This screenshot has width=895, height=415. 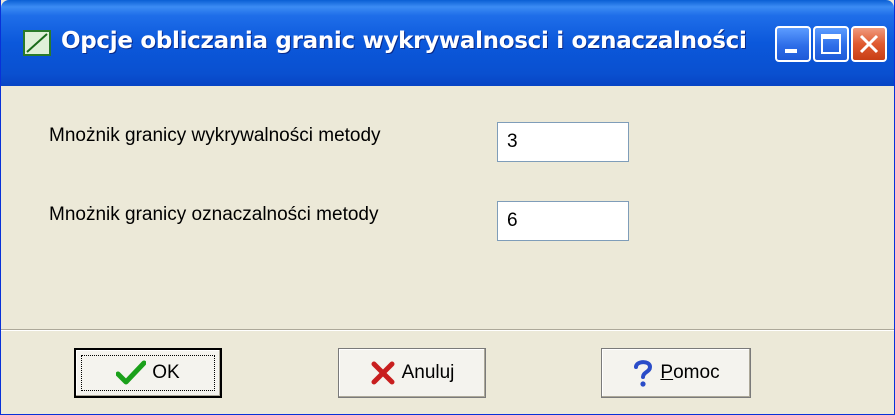 I want to click on maximize-icon, so click(x=831, y=44).